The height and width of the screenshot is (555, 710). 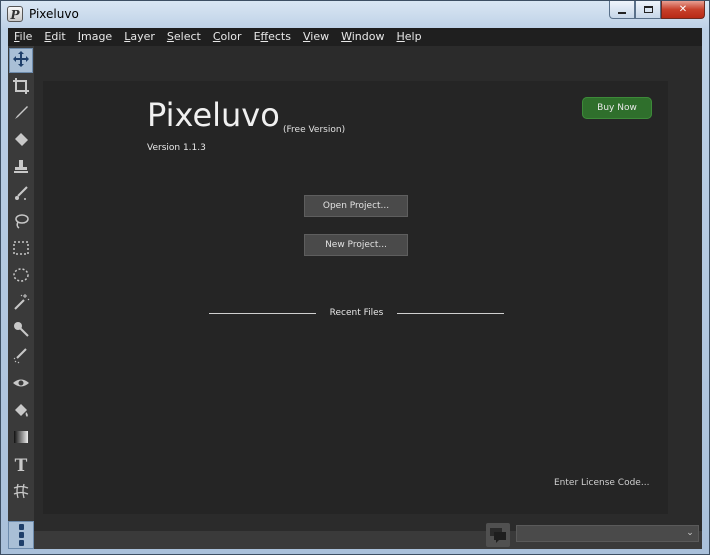 I want to click on ellipse-select-tool, so click(x=21, y=276).